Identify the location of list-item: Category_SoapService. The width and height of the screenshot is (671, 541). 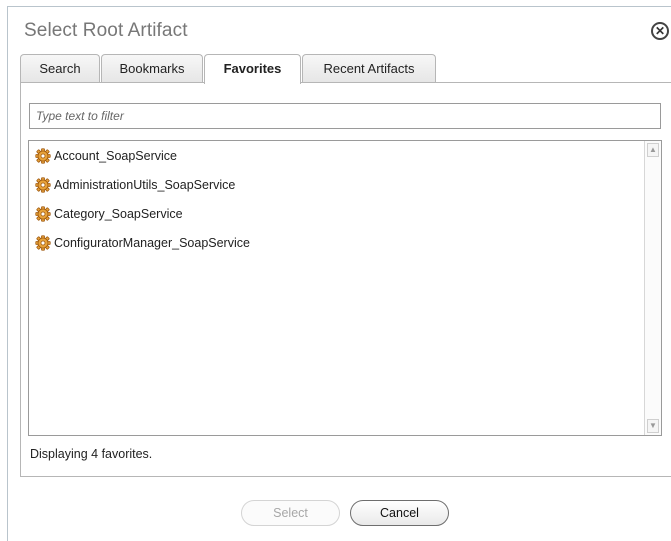
(109, 214).